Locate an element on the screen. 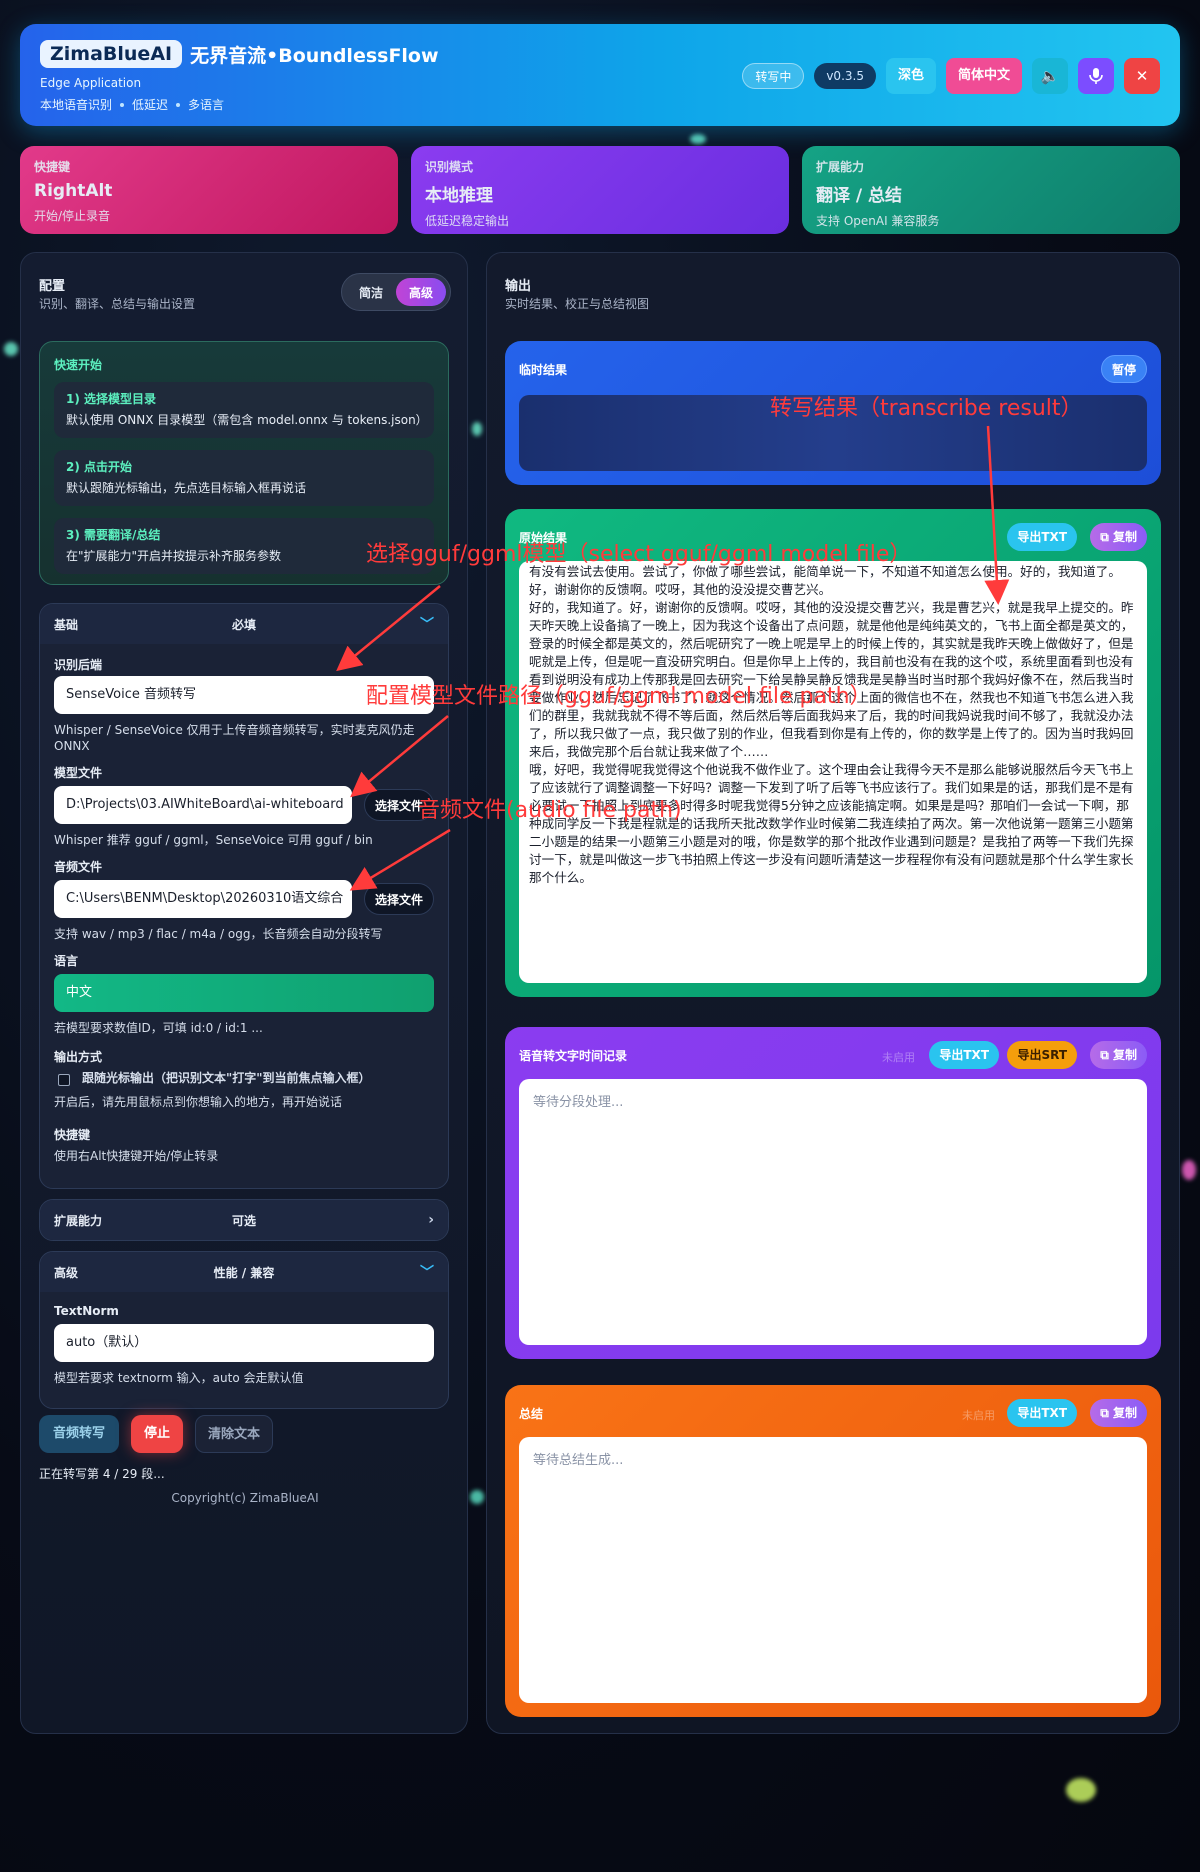 The height and width of the screenshot is (1872, 1200). step-title: 2) 点击开始 is located at coordinates (99, 467).